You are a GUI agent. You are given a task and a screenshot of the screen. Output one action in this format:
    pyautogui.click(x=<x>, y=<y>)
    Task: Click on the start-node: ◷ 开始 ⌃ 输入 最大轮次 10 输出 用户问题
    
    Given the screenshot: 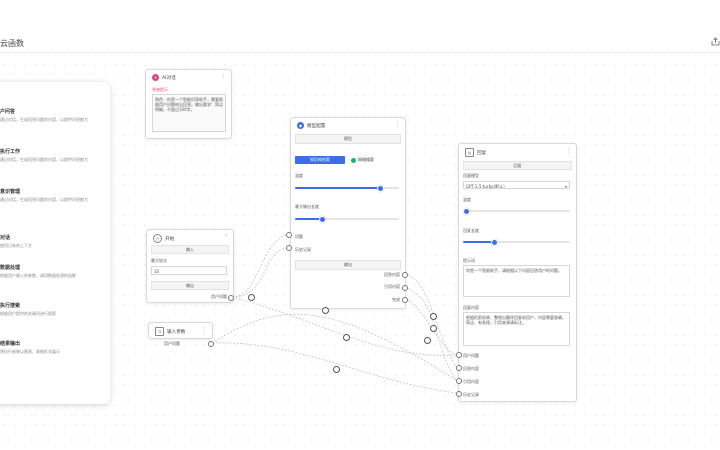 What is the action you would take?
    pyautogui.click(x=190, y=266)
    